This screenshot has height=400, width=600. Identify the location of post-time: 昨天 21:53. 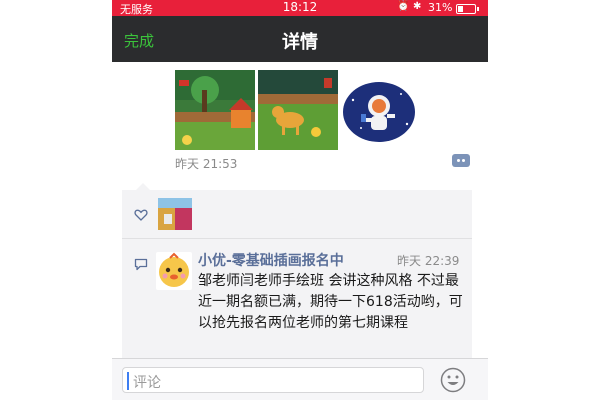
(206, 164).